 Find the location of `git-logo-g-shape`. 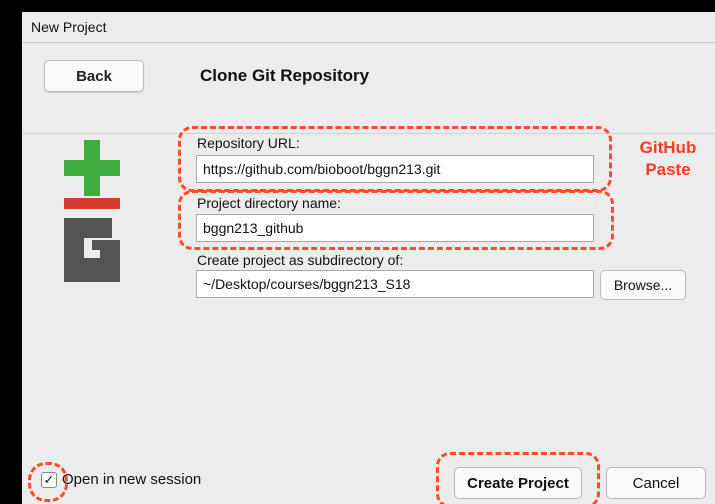

git-logo-g-shape is located at coordinates (92, 250).